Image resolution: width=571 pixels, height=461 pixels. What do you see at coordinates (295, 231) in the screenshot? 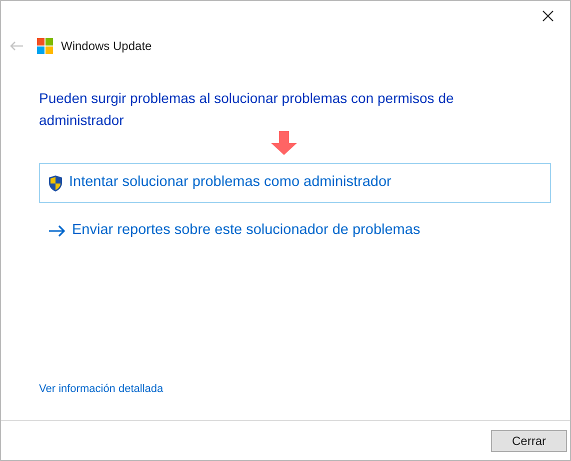
I see `send-reports-link: Enviar reportes sobre este solucionador de problemas` at bounding box center [295, 231].